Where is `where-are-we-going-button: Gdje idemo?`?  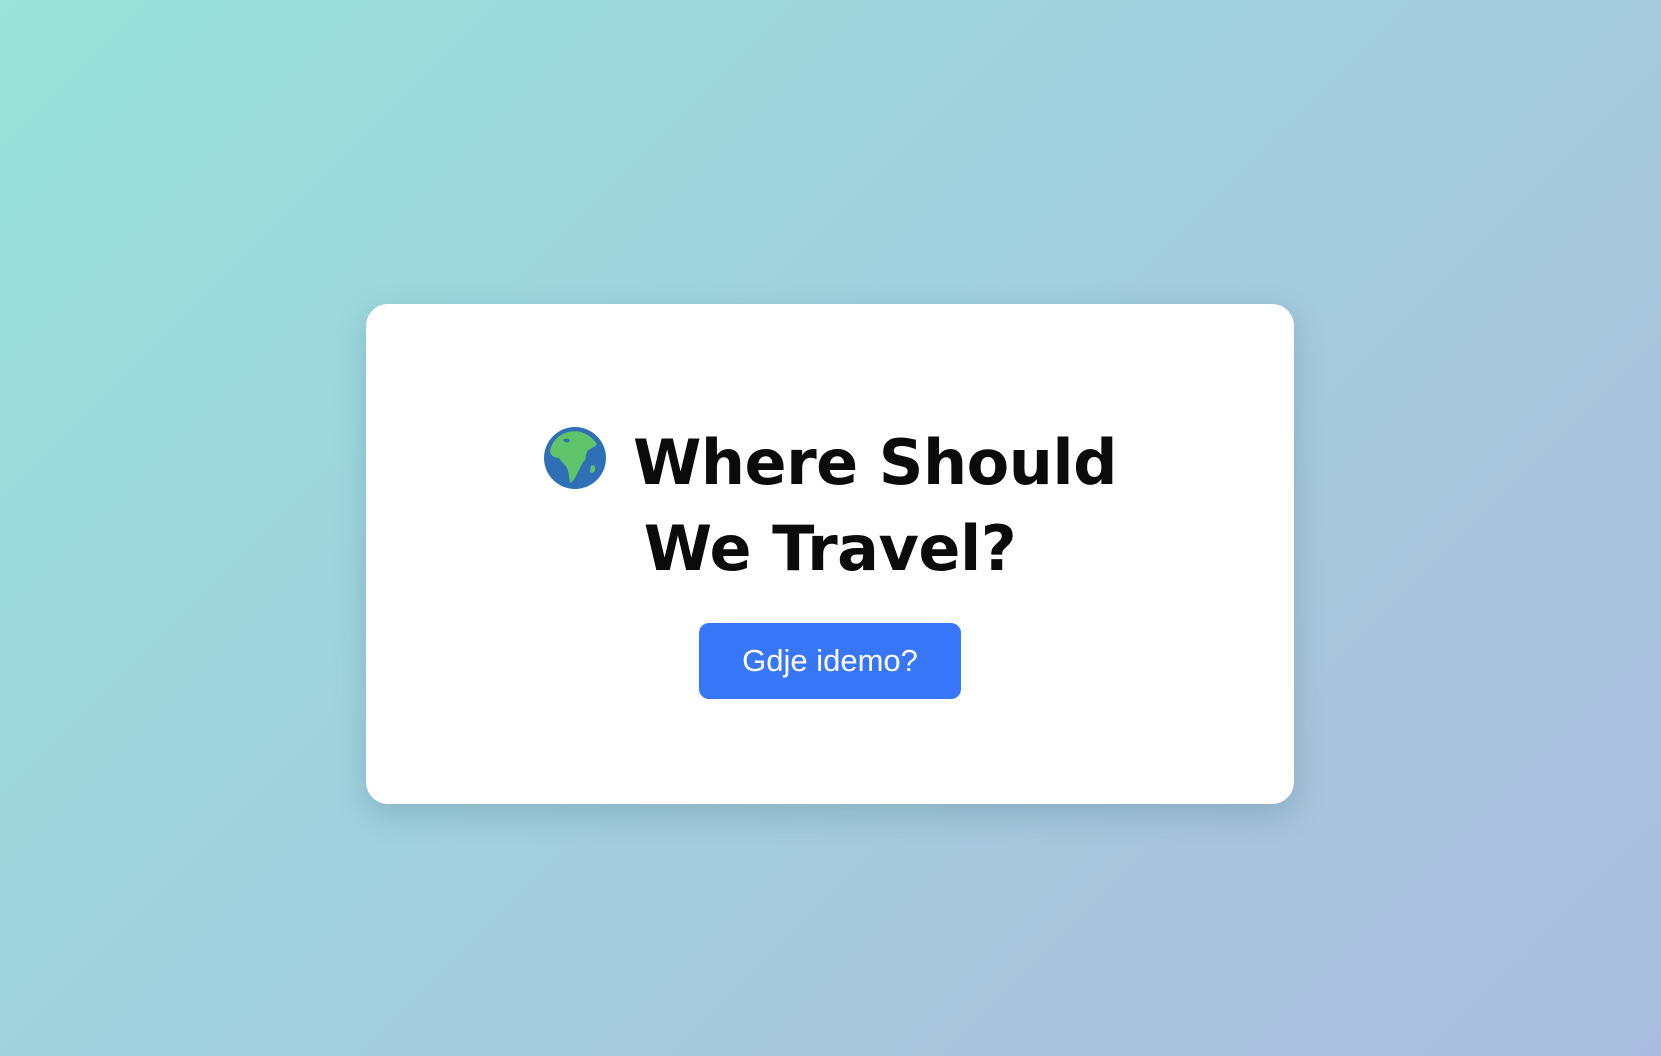 where-are-we-going-button: Gdje idemo? is located at coordinates (830, 661).